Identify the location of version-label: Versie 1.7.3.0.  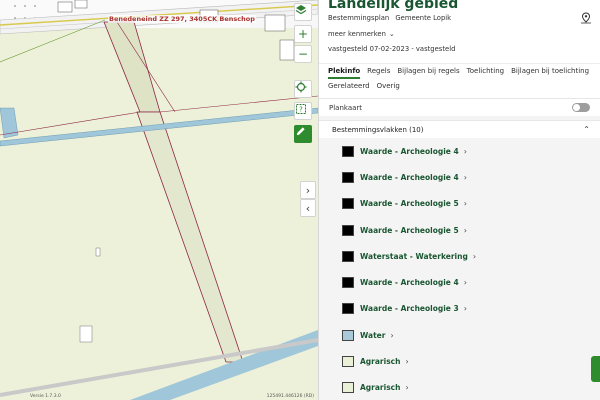
(45, 396).